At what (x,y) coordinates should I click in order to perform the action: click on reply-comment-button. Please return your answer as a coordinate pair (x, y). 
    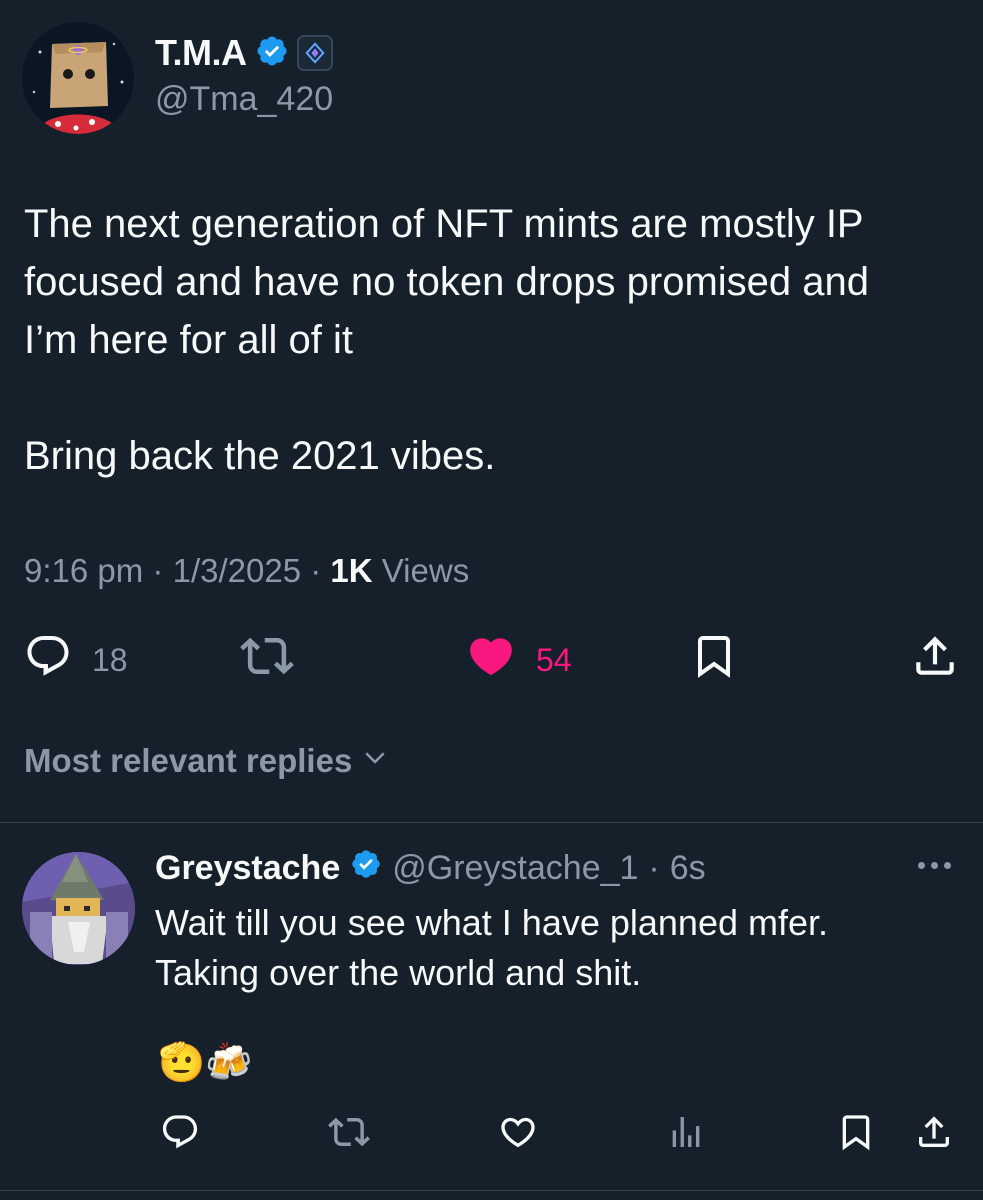
    Looking at the image, I should click on (180, 1134).